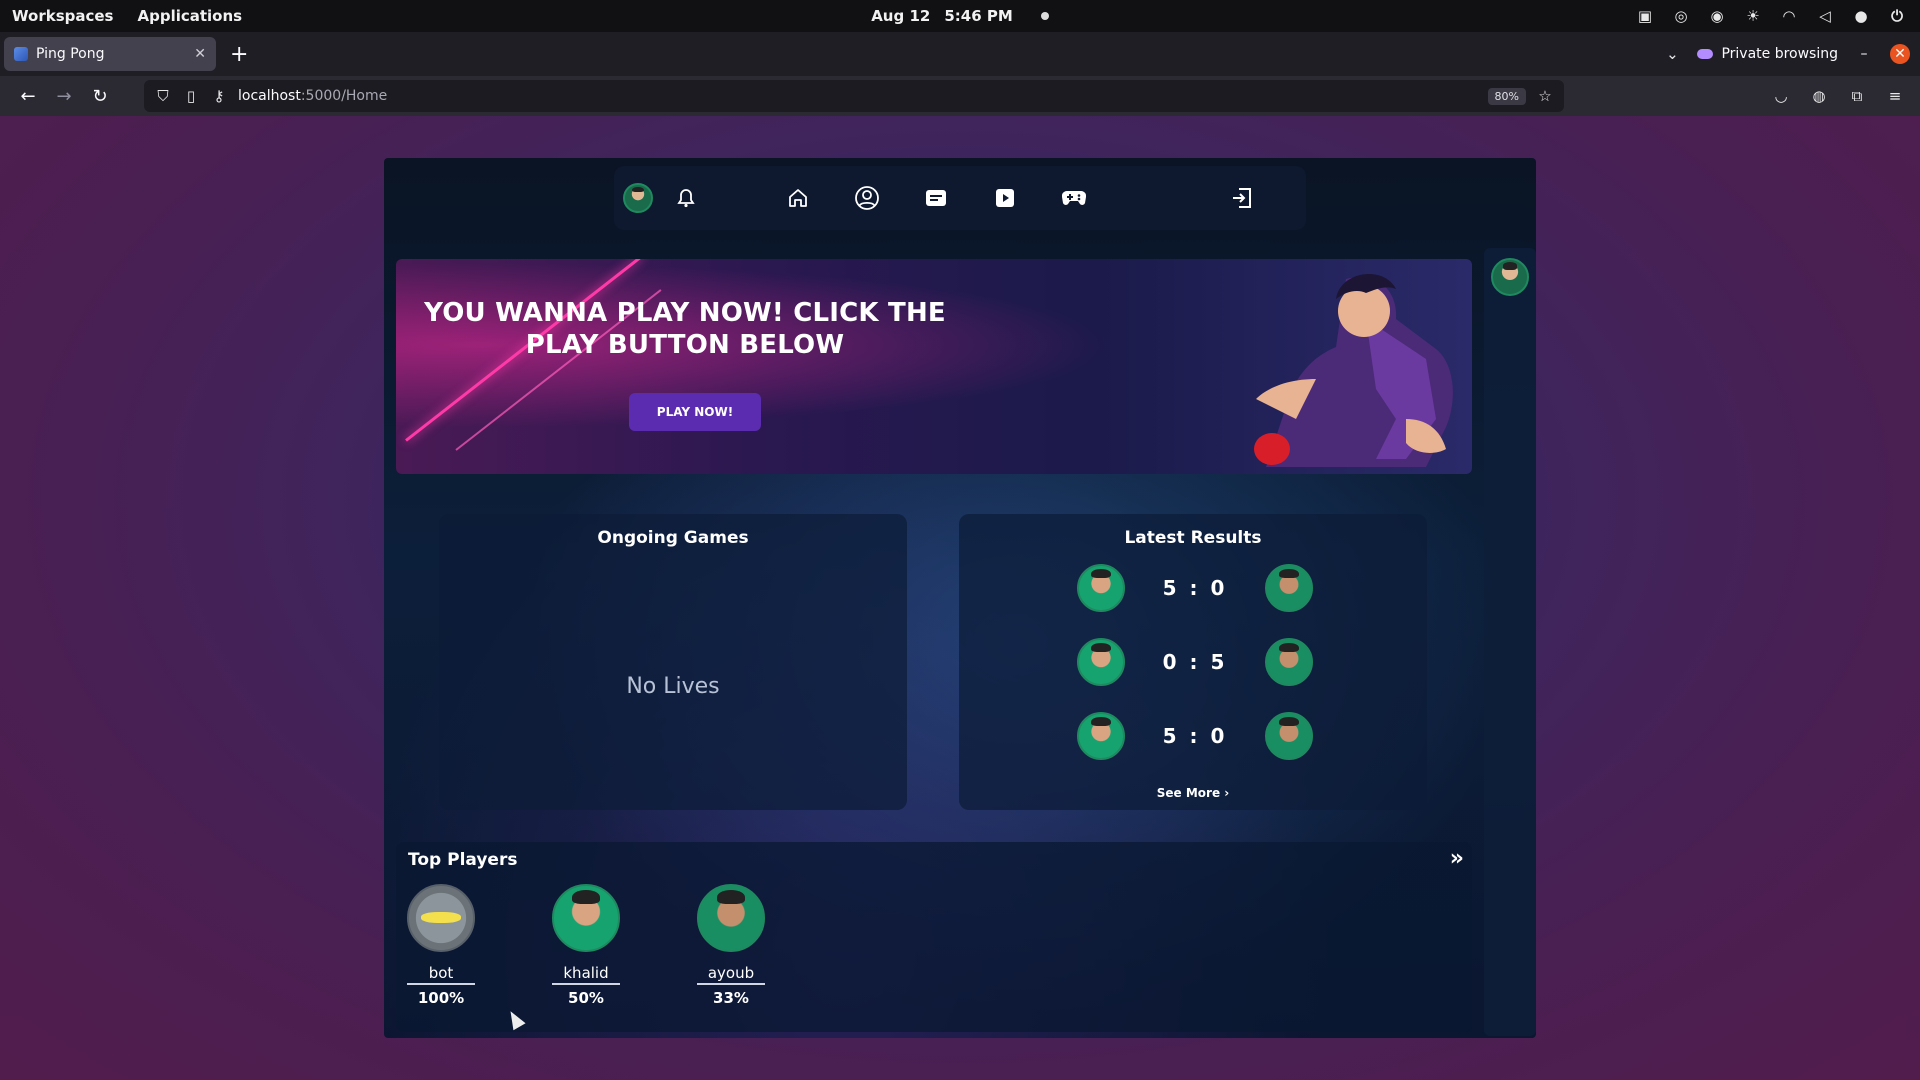 The image size is (1920, 1080). What do you see at coordinates (673, 538) in the screenshot?
I see `ongoing-games-title: Ongoing Games` at bounding box center [673, 538].